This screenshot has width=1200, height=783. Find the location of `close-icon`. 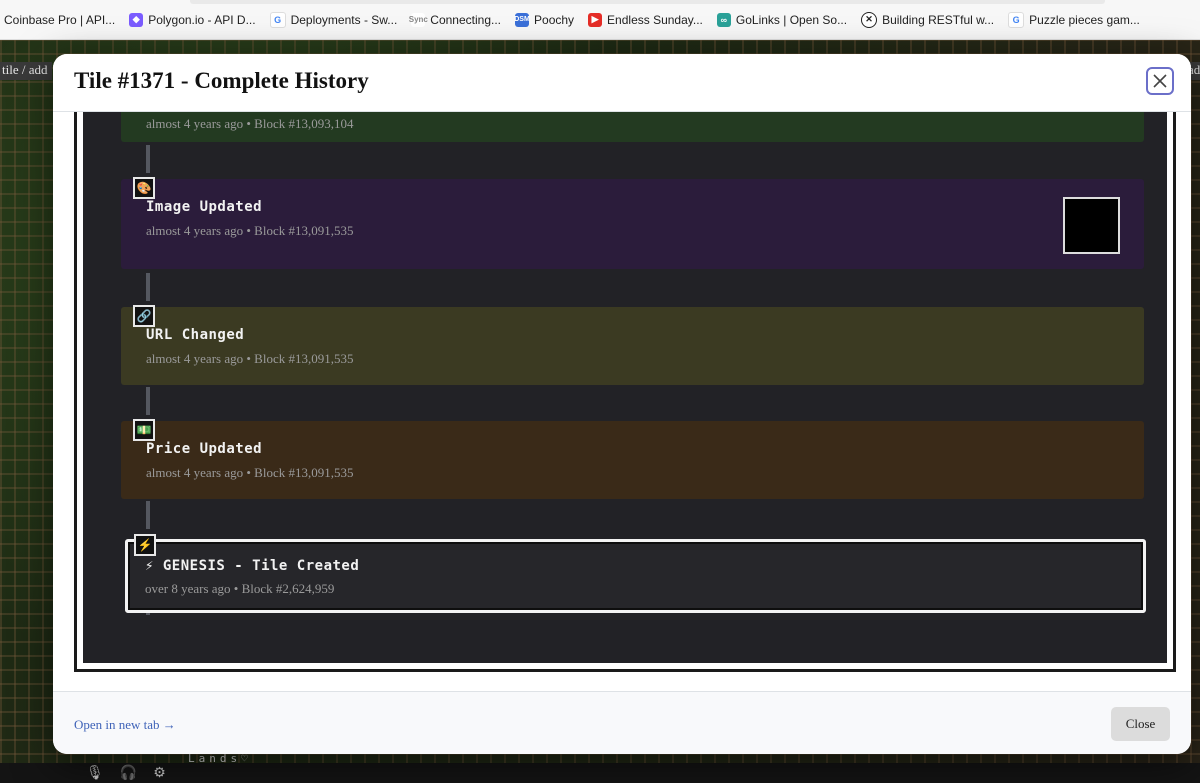

close-icon is located at coordinates (1160, 81).